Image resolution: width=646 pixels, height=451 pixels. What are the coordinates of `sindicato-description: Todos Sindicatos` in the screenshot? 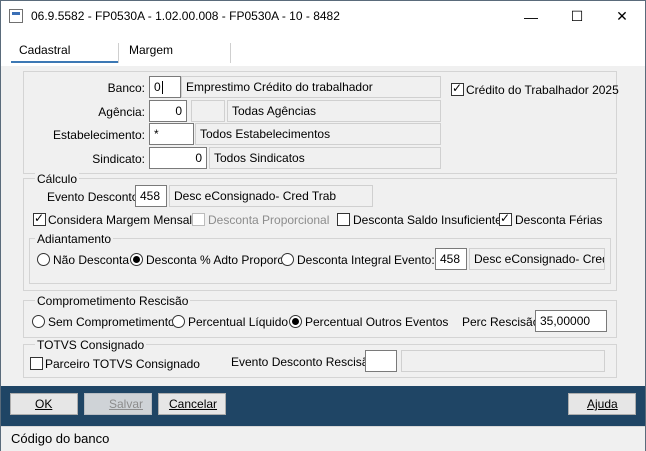 It's located at (325, 158).